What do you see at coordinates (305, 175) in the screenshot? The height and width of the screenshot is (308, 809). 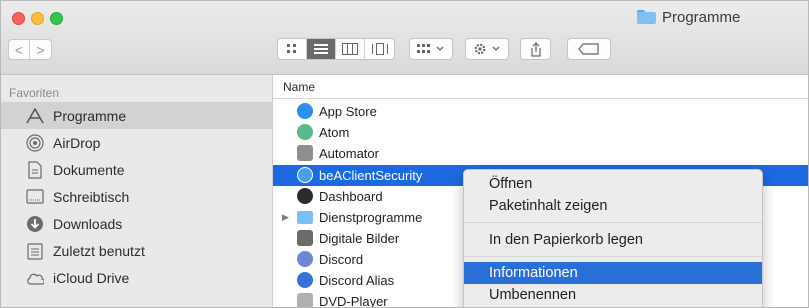 I see `beaclientsecurity-icon` at bounding box center [305, 175].